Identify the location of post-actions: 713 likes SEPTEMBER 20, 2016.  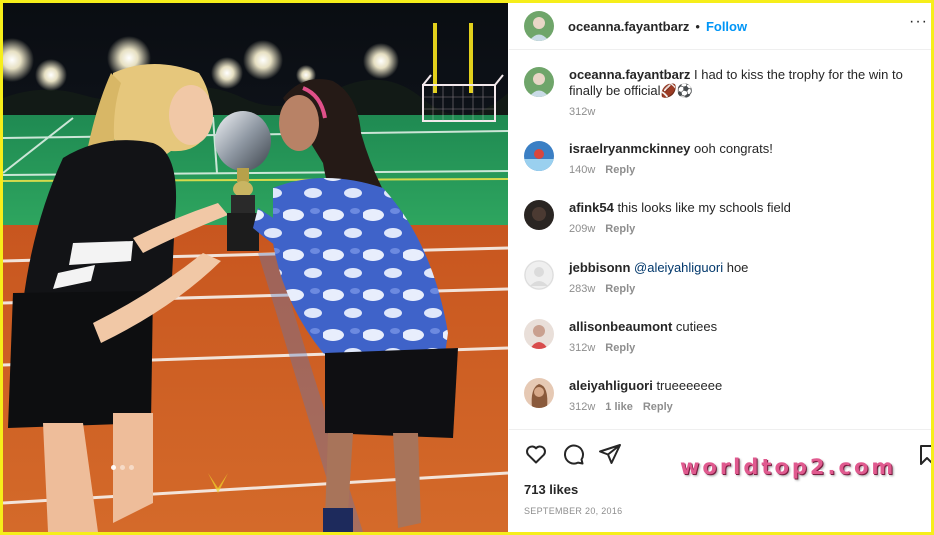
(720, 480).